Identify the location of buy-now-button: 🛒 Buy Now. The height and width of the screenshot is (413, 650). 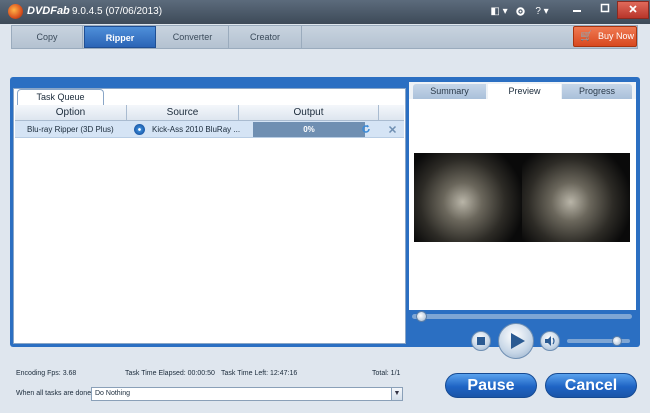
(605, 36).